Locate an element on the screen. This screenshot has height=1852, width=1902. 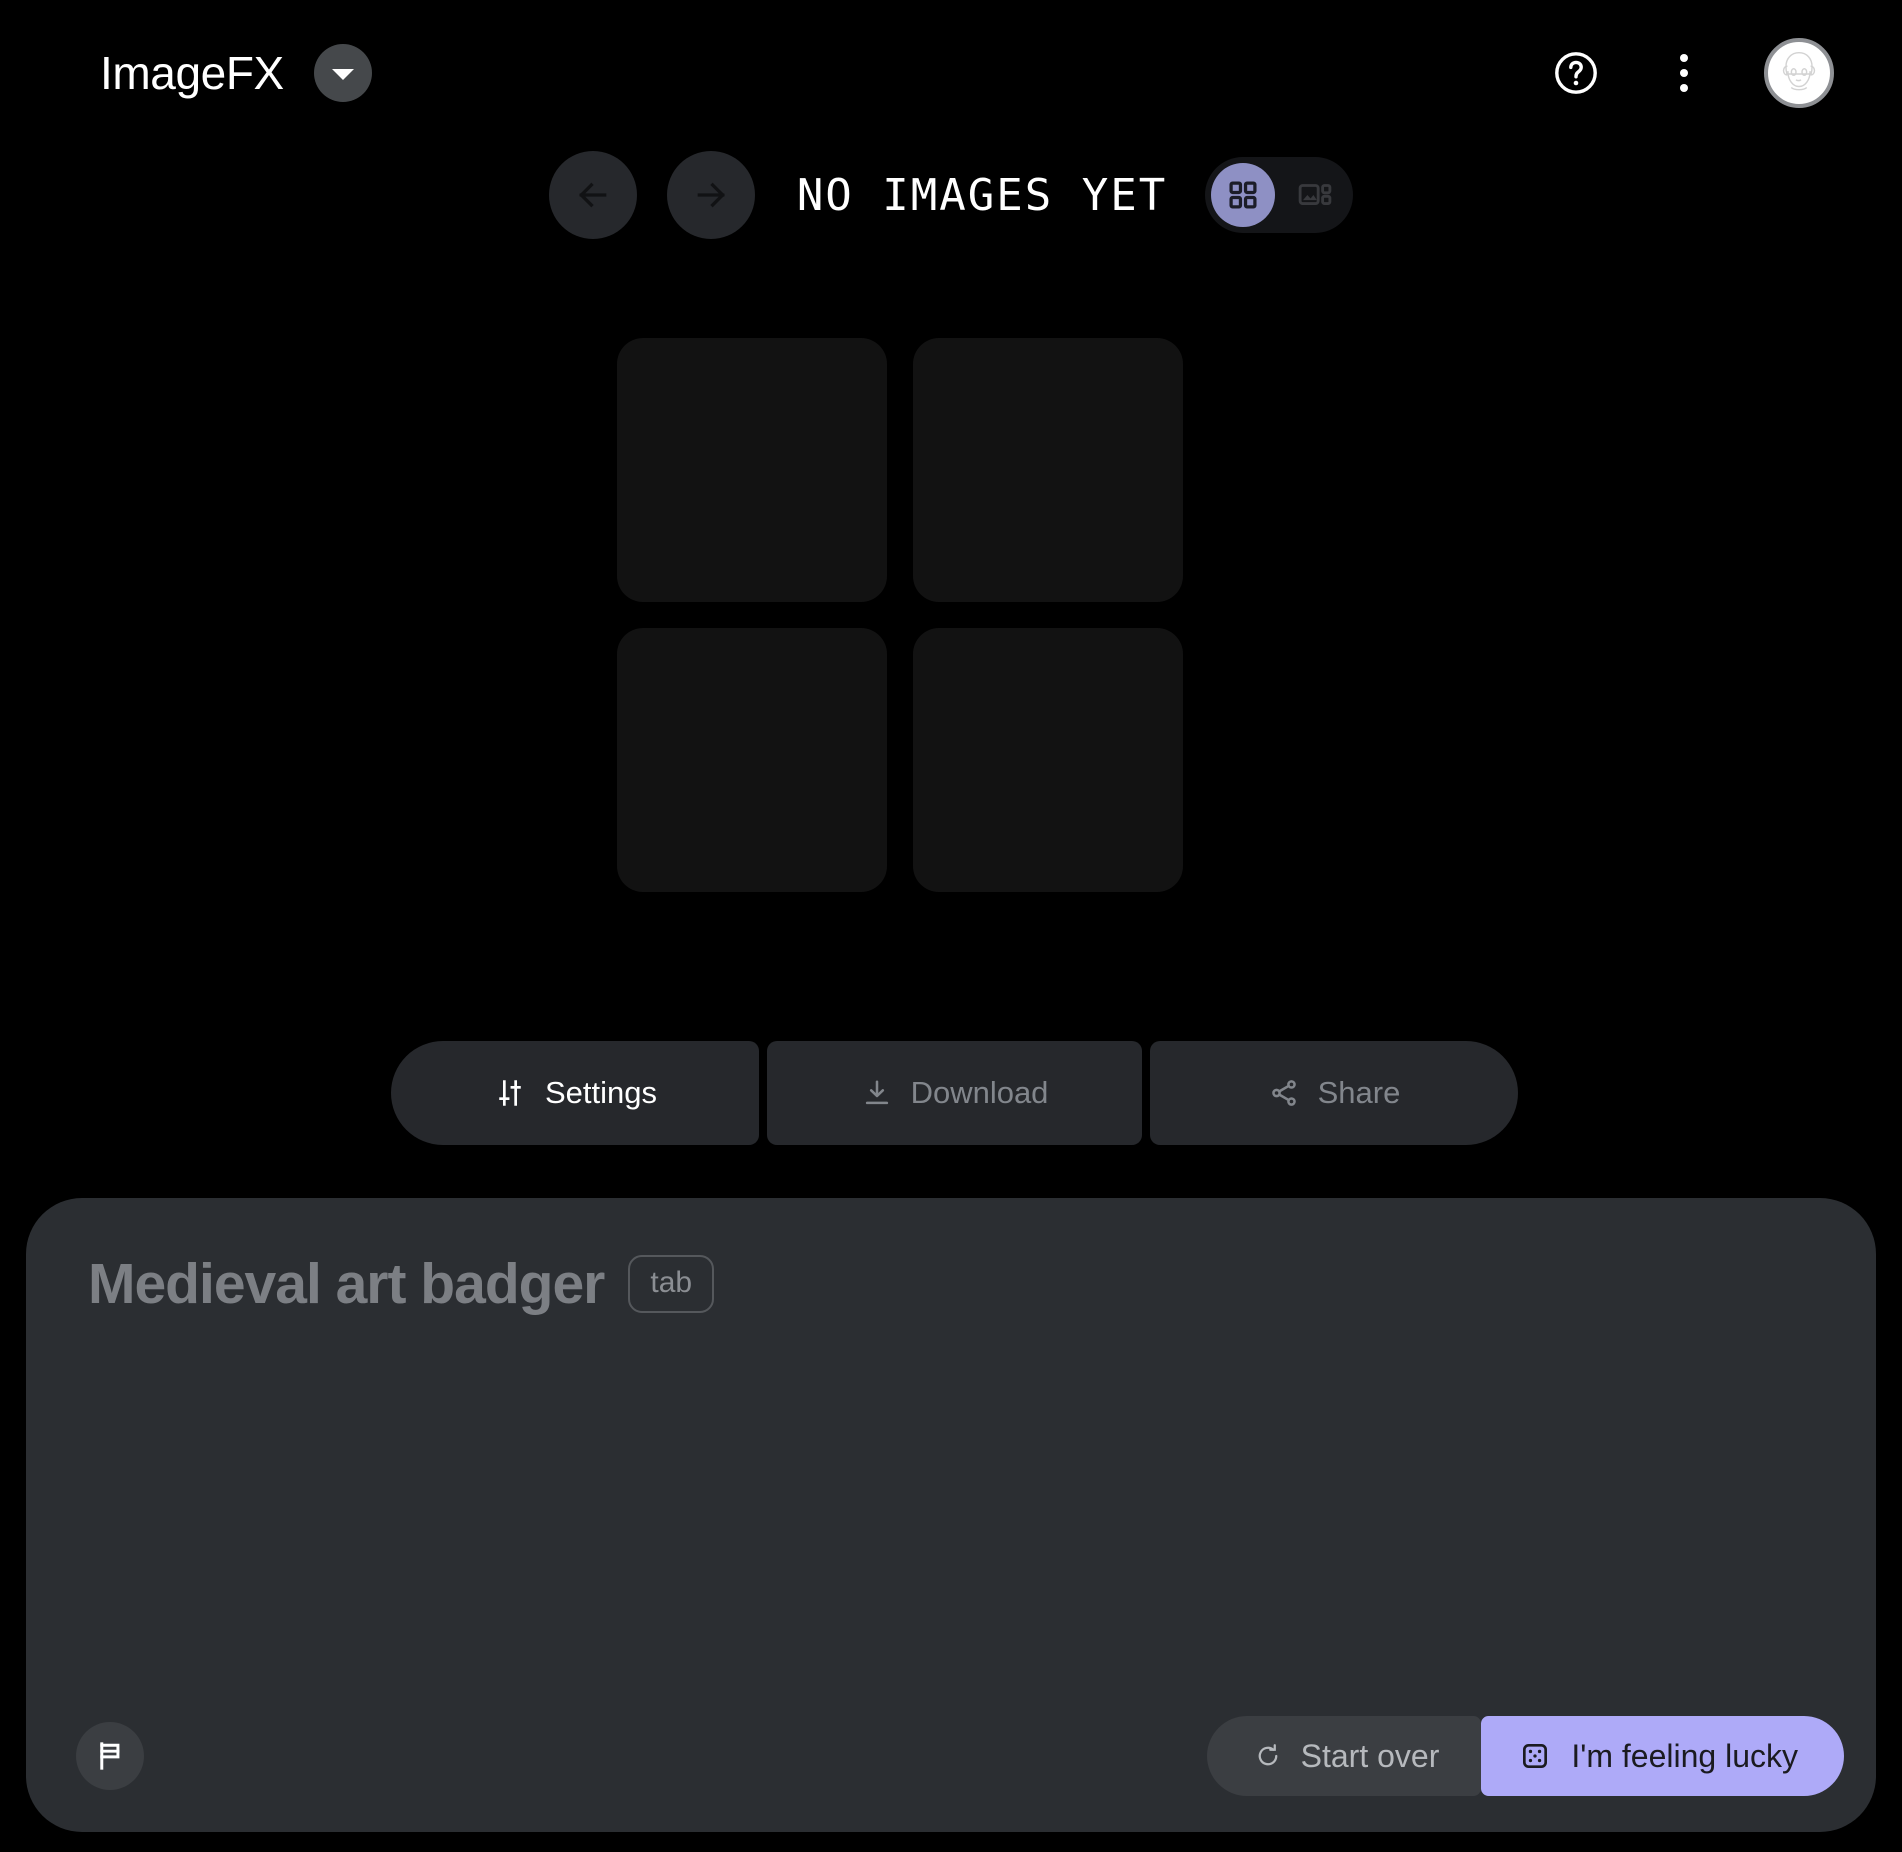
more-options-button is located at coordinates (1684, 73).